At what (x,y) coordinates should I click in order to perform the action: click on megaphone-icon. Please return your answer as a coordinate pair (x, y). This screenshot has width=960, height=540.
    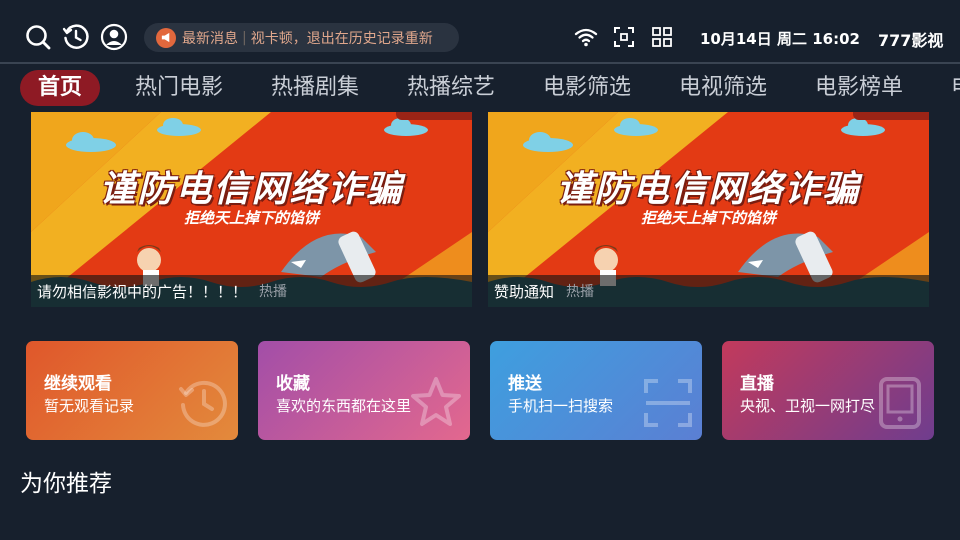
    Looking at the image, I should click on (166, 37).